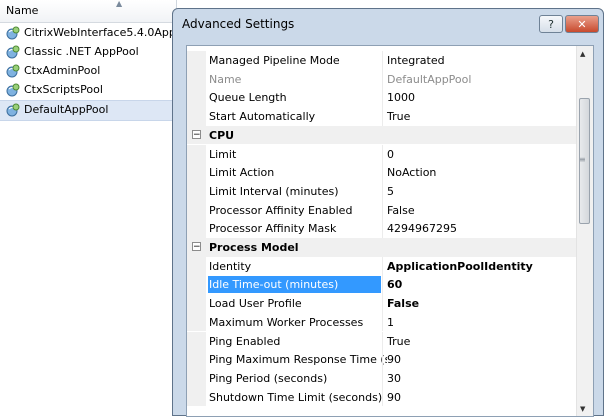 The width and height of the screenshot is (604, 417). Describe the element at coordinates (416, 60) in the screenshot. I see `property-value: Integrated` at that location.